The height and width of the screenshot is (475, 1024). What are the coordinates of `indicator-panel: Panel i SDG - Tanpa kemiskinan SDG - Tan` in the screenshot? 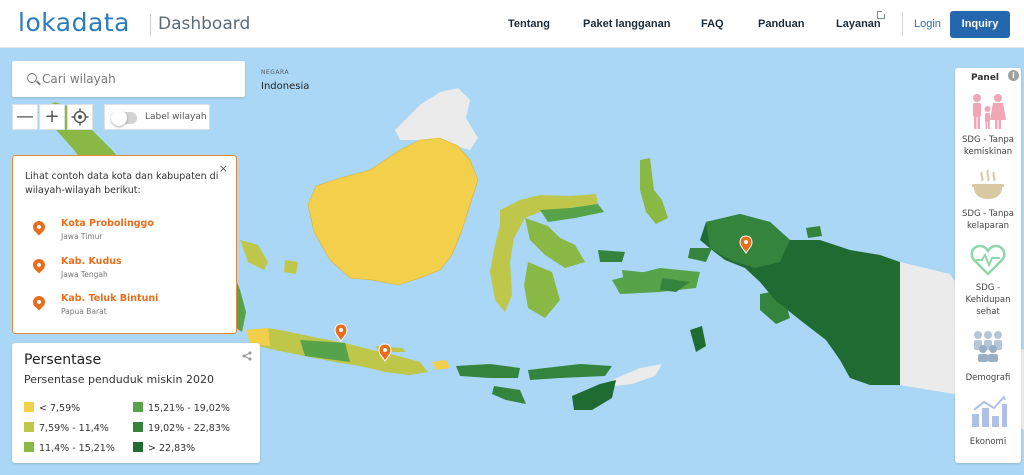 It's located at (988, 265).